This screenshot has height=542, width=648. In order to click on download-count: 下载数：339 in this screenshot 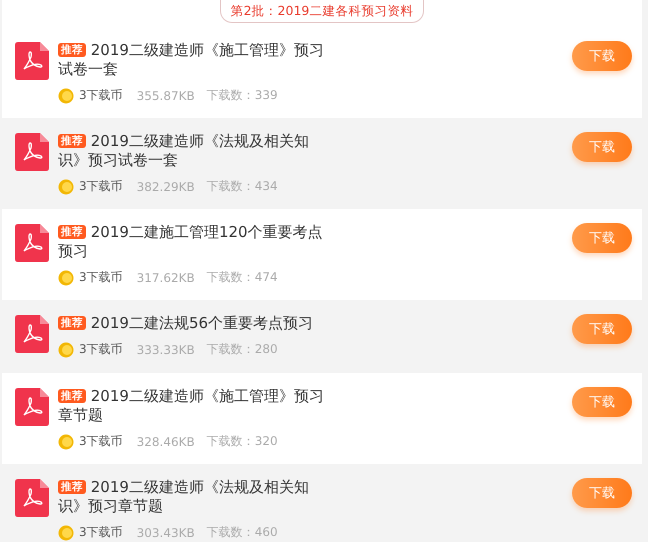, I will do `click(242, 95)`.